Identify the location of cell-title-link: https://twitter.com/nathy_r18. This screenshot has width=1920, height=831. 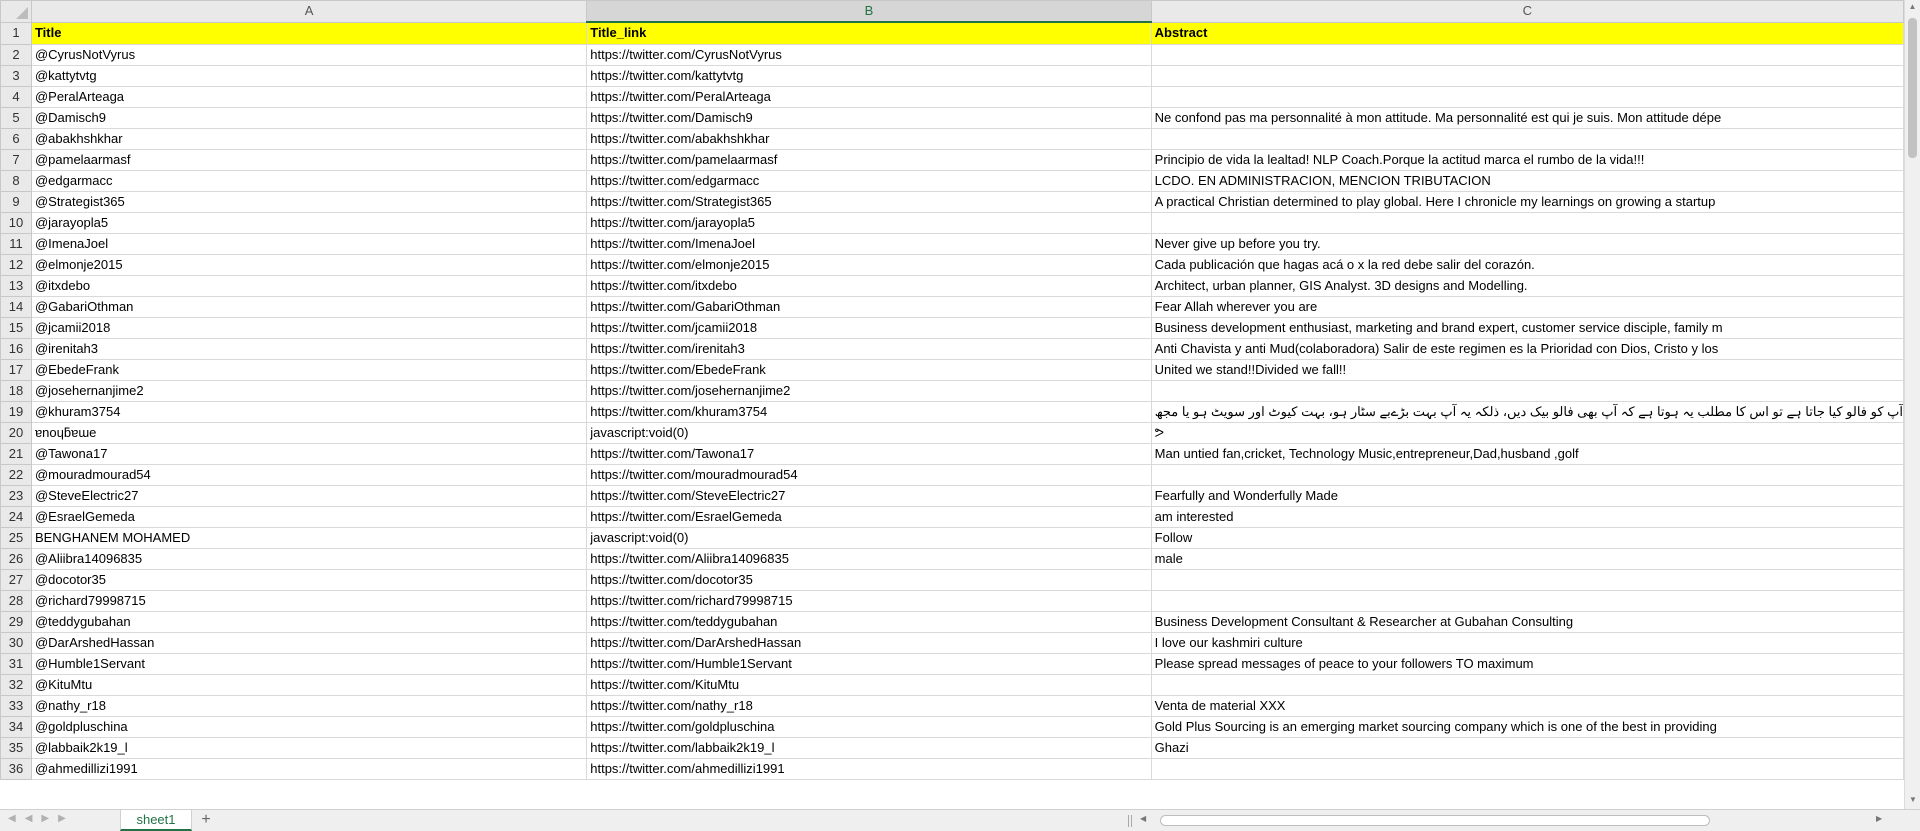
(869, 705).